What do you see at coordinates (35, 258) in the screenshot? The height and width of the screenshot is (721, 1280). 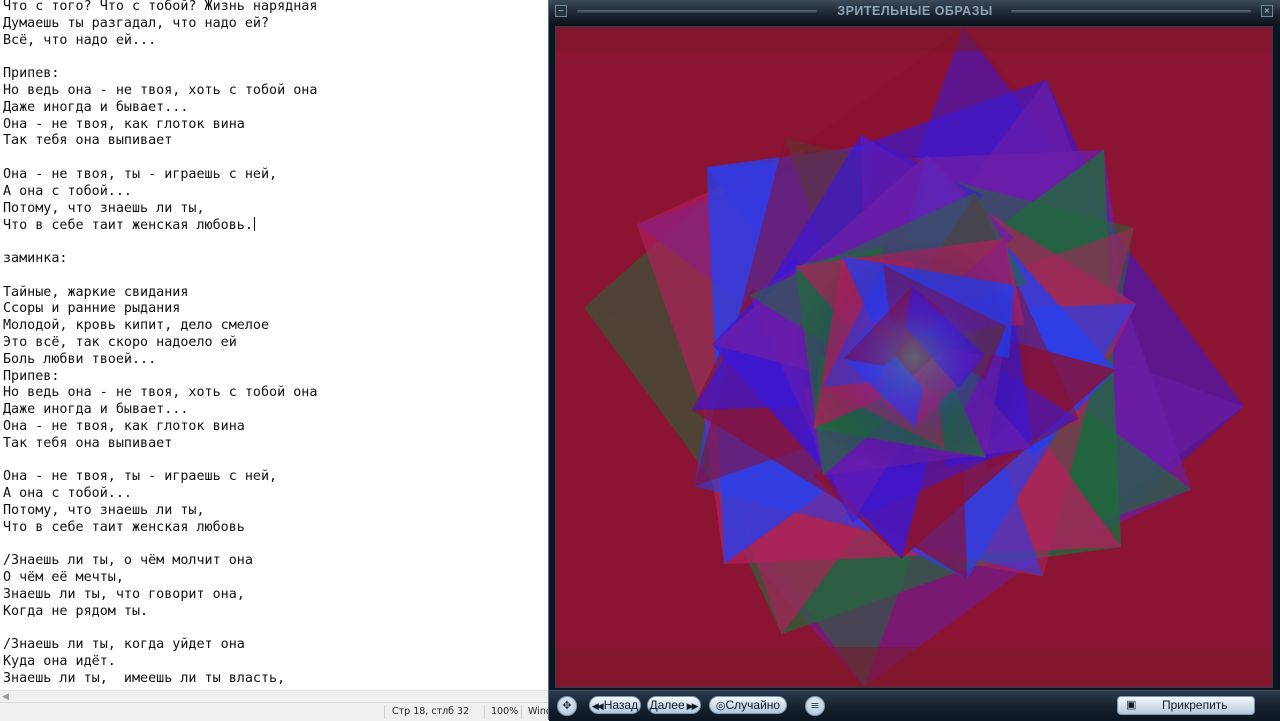 I see `text-line: заминка:` at bounding box center [35, 258].